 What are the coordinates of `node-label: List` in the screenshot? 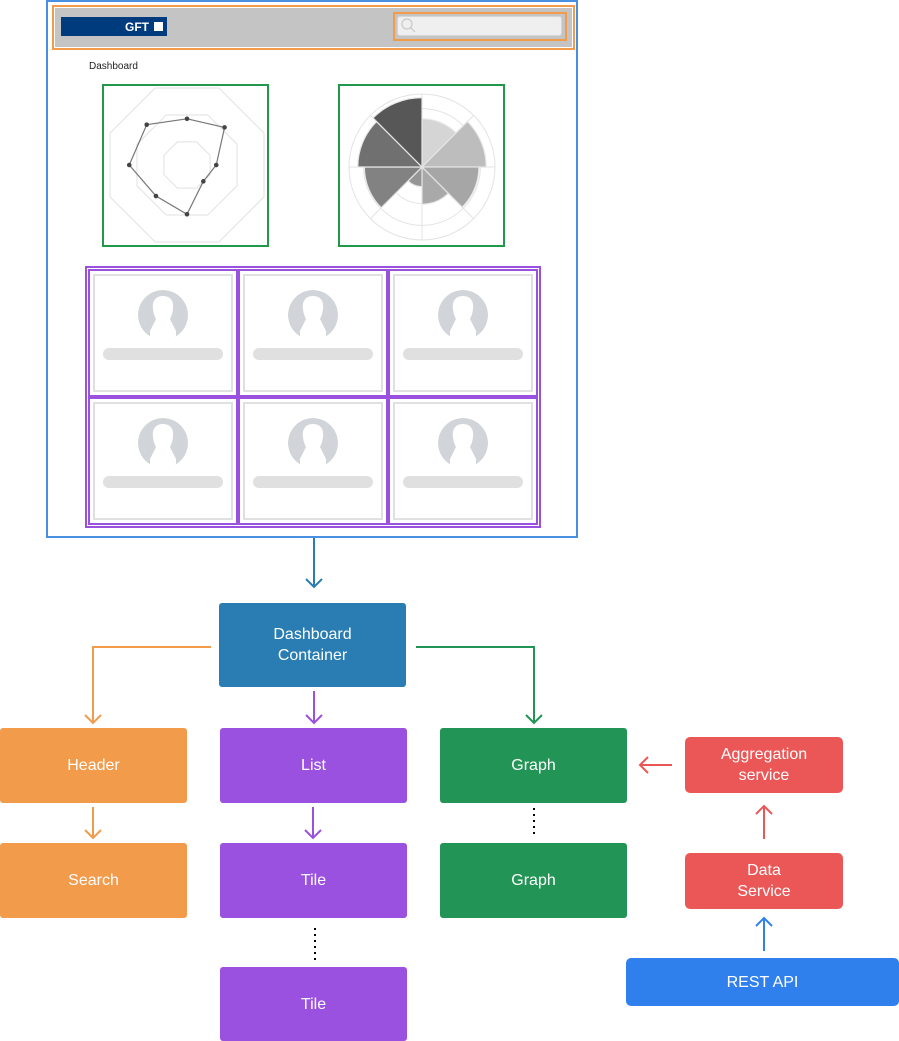 It's located at (313, 765).